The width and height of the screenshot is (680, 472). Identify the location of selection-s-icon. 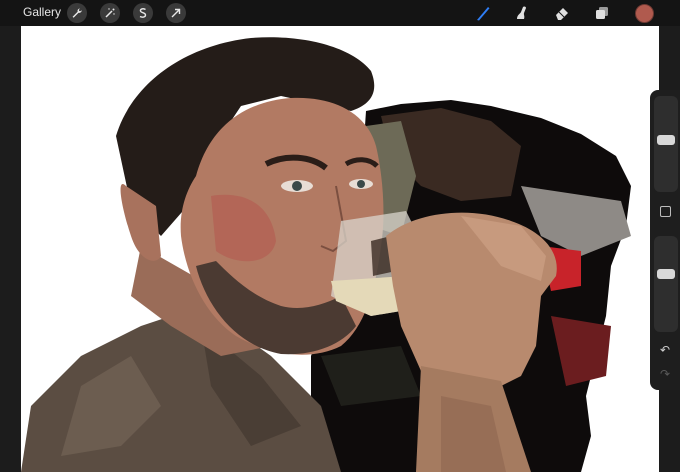
(143, 13).